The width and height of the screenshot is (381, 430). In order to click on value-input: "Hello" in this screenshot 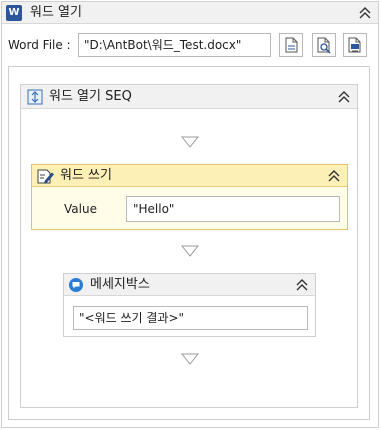, I will do `click(233, 209)`.